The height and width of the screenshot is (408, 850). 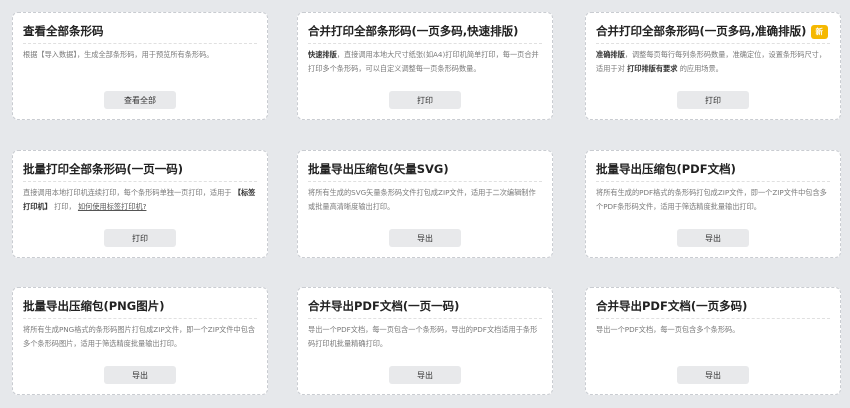 What do you see at coordinates (425, 100) in the screenshot?
I see `print-fast-button: 打印` at bounding box center [425, 100].